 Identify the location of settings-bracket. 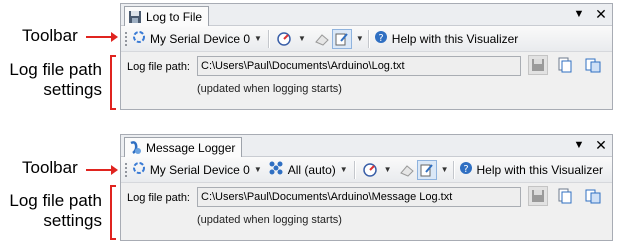
(113, 82).